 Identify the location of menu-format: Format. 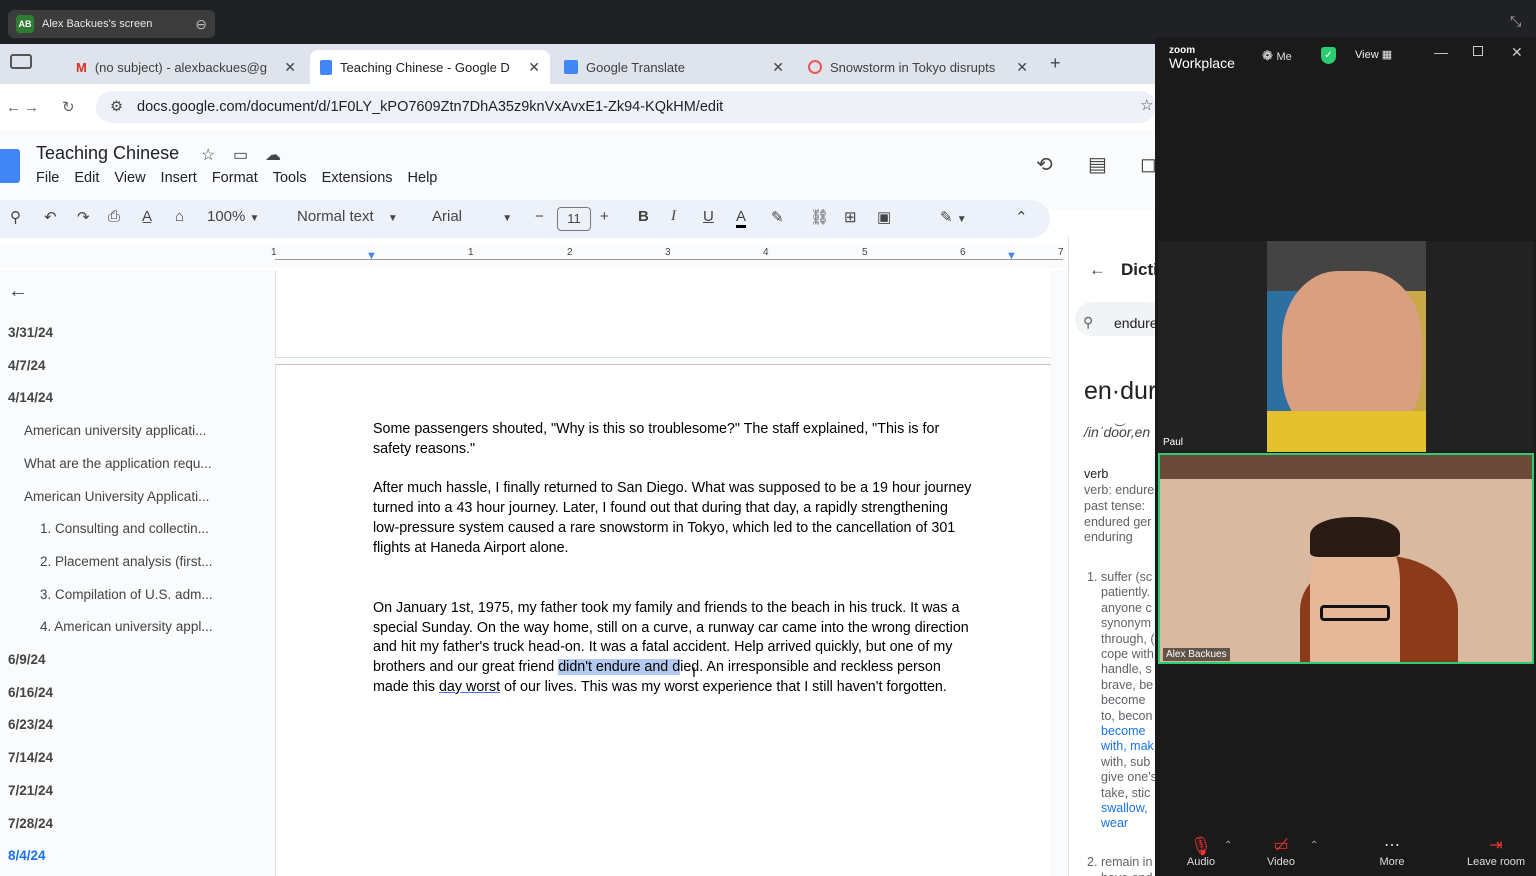
(235, 178).